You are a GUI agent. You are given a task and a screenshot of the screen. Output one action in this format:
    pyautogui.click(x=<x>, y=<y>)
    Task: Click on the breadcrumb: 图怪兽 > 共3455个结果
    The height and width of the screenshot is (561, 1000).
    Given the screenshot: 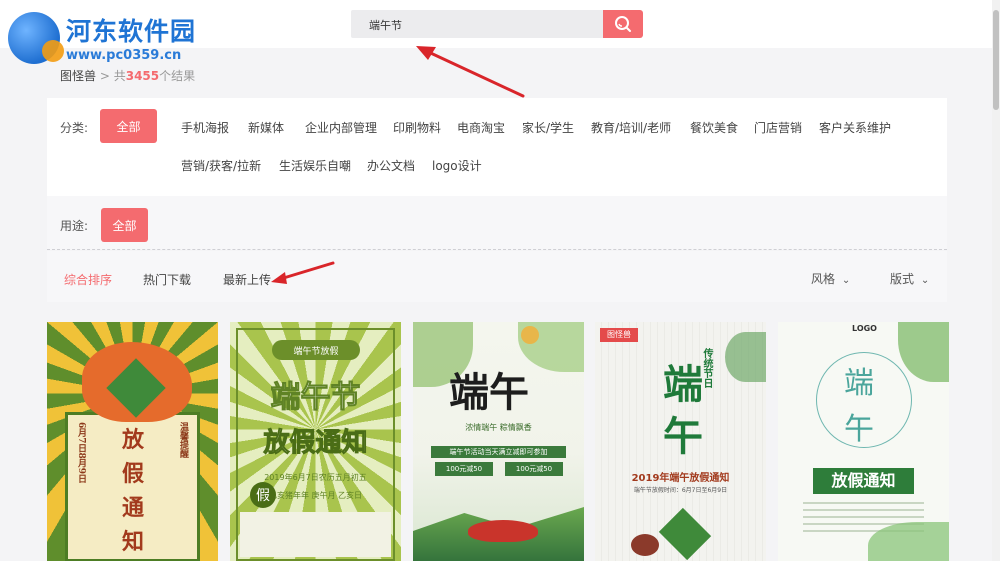 What is the action you would take?
    pyautogui.click(x=127, y=75)
    